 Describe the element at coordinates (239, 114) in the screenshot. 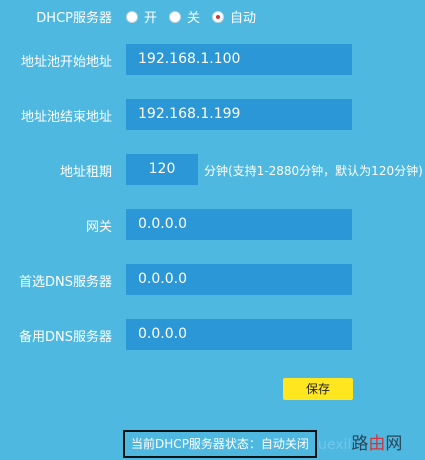

I see `pool-end-input: 192.168.1.199` at that location.